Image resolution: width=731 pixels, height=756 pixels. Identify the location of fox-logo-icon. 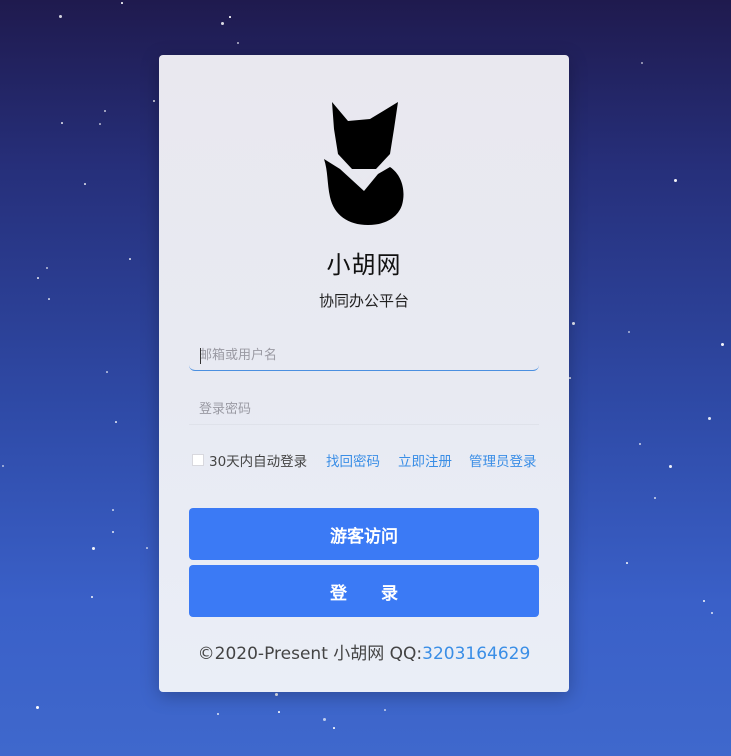
(364, 163).